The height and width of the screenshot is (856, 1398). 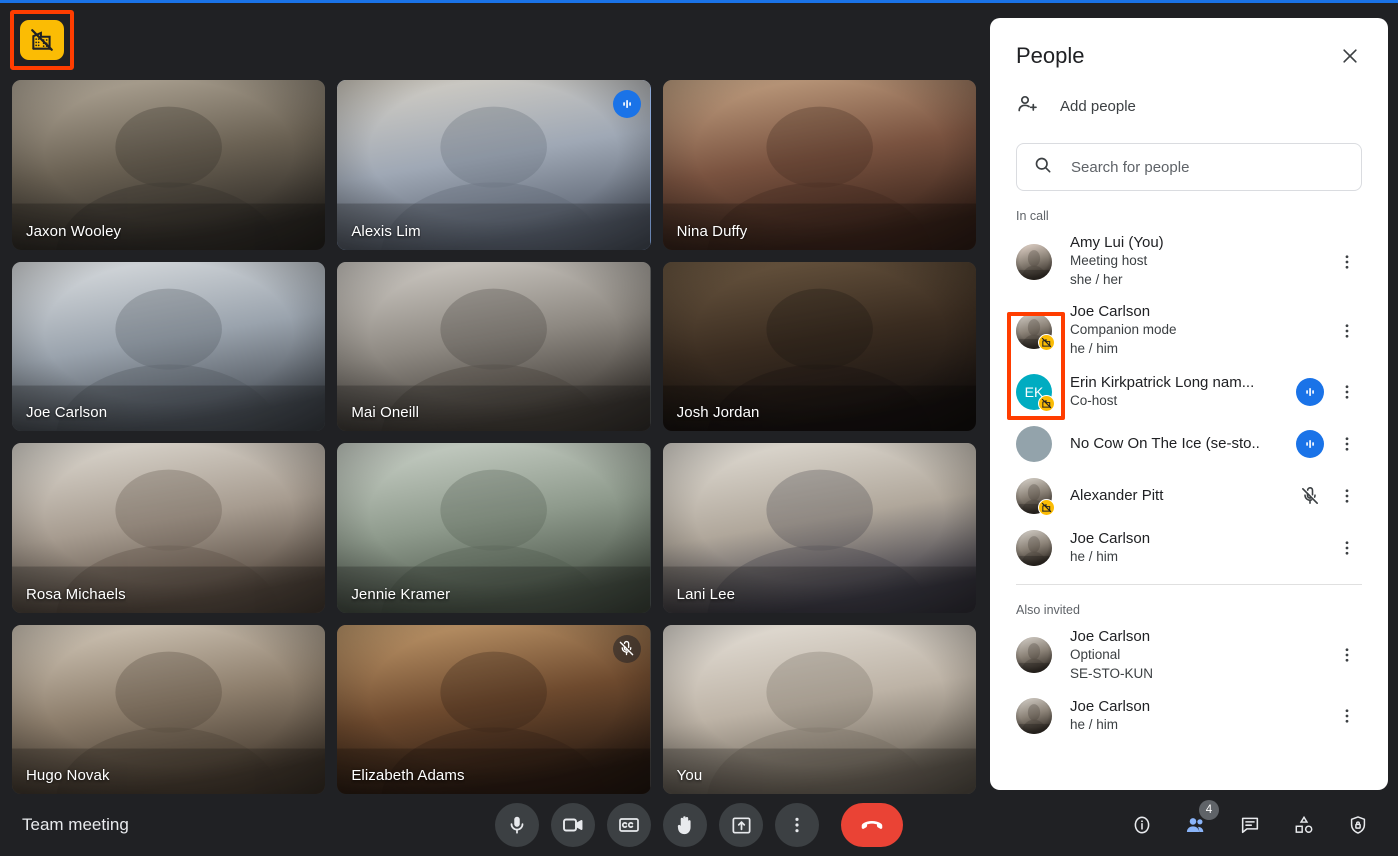 I want to click on video-tile: Elizabeth Adams, so click(x=494, y=709).